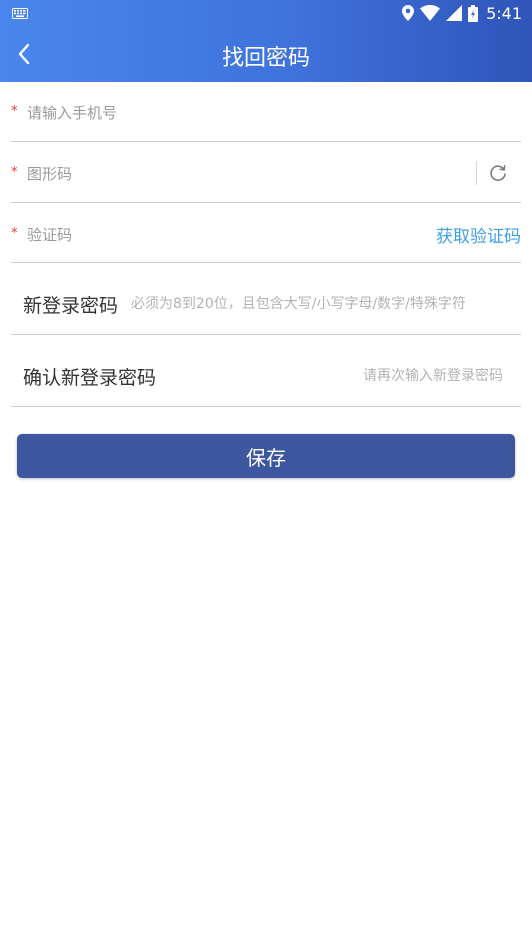 This screenshot has width=532, height=946. Describe the element at coordinates (266, 112) in the screenshot. I see `phone-row: * 请输入手机号` at that location.